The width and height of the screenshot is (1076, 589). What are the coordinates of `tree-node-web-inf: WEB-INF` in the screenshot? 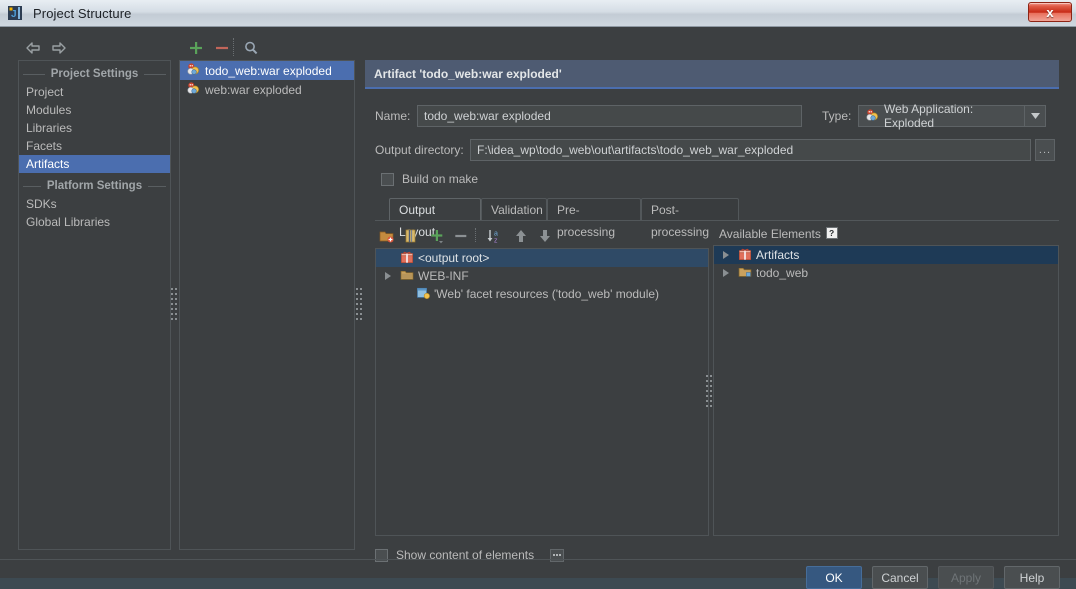 It's located at (542, 276).